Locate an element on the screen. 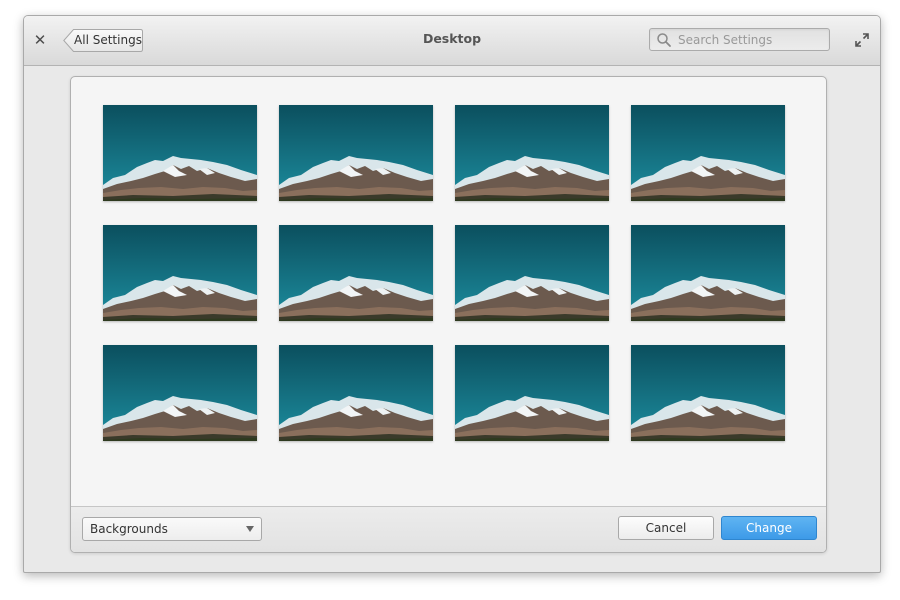  back-button: All Settings is located at coordinates (103, 40).